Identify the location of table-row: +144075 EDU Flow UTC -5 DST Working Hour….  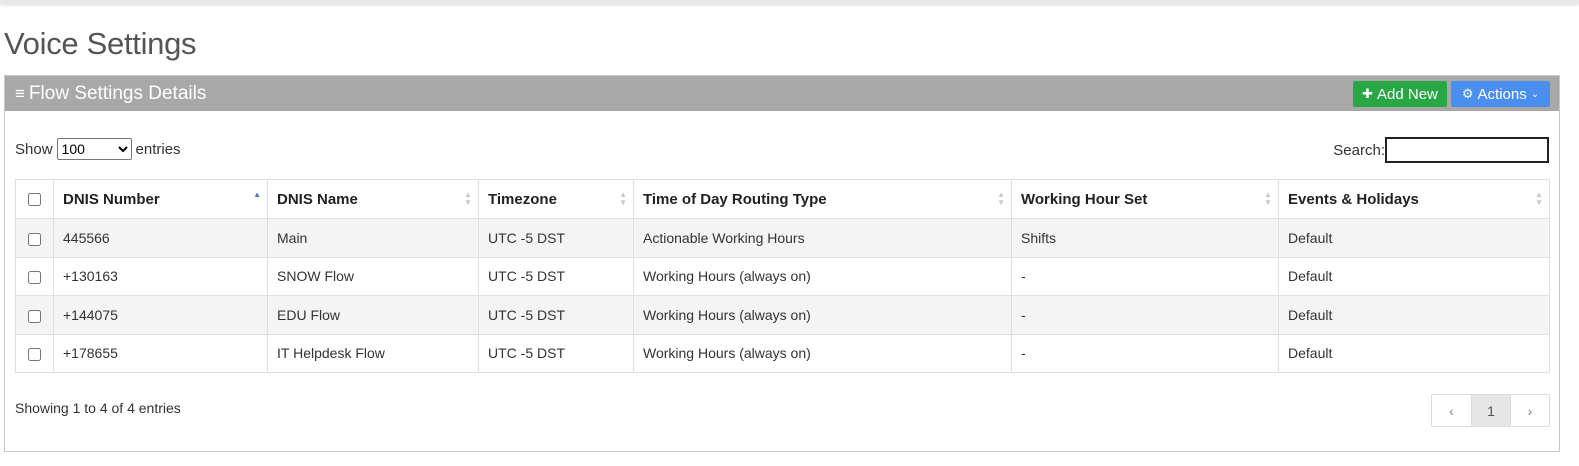
(782, 315).